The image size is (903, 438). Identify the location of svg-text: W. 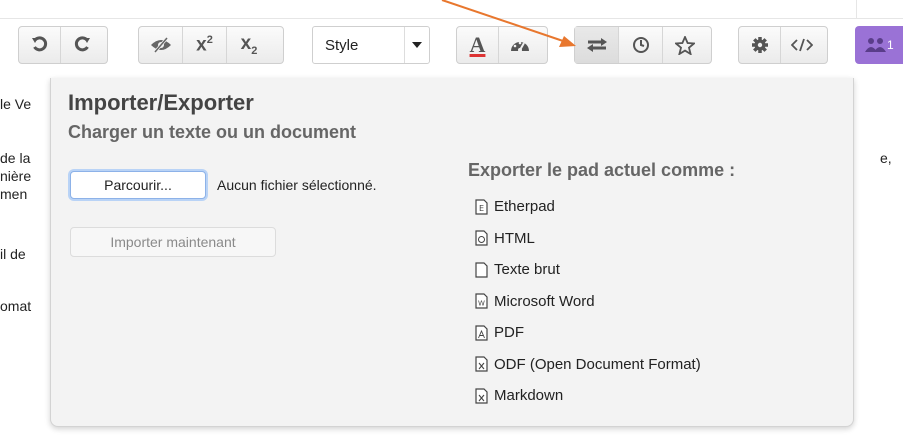
(481, 304).